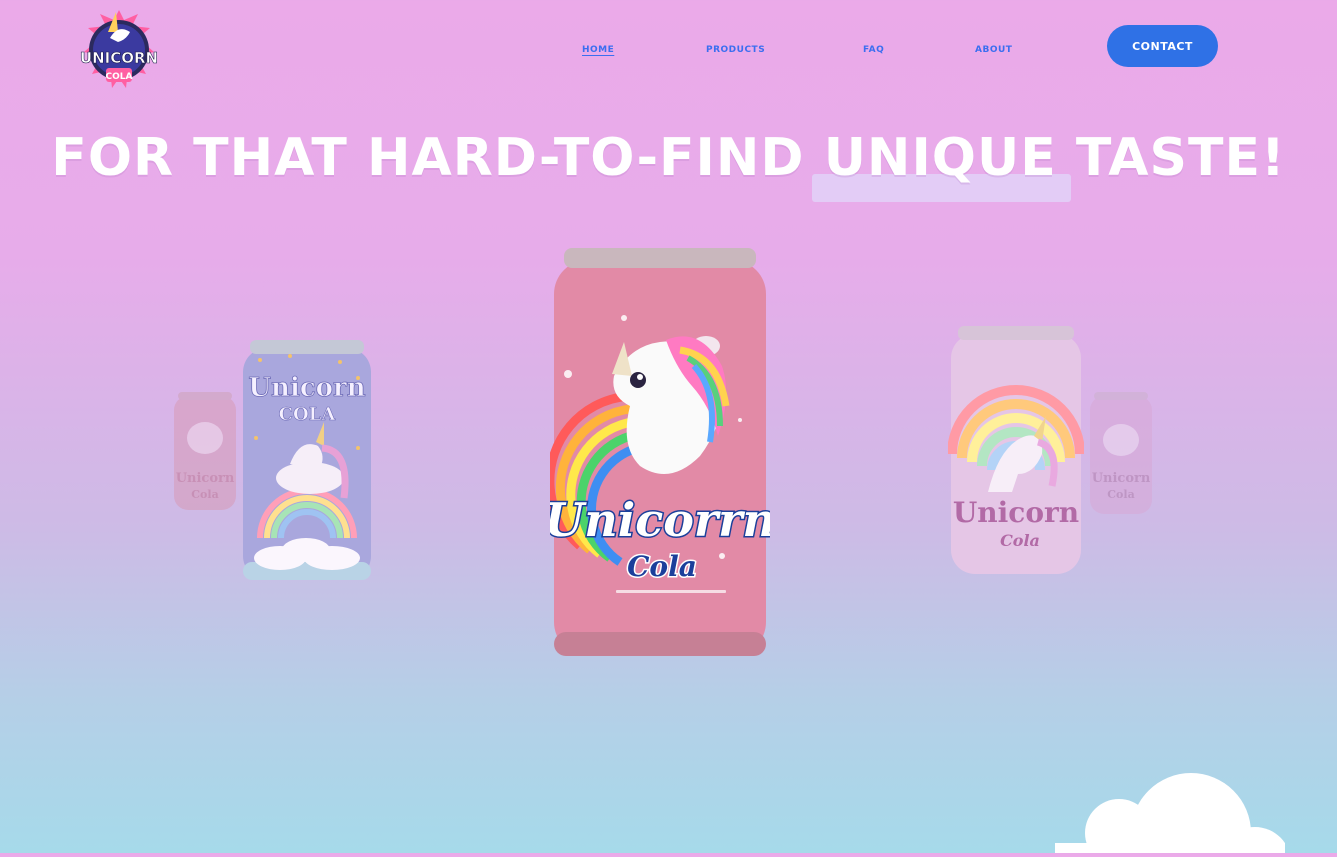 The image size is (1337, 857). I want to click on svg-text: Unicorrn, so click(660, 520).